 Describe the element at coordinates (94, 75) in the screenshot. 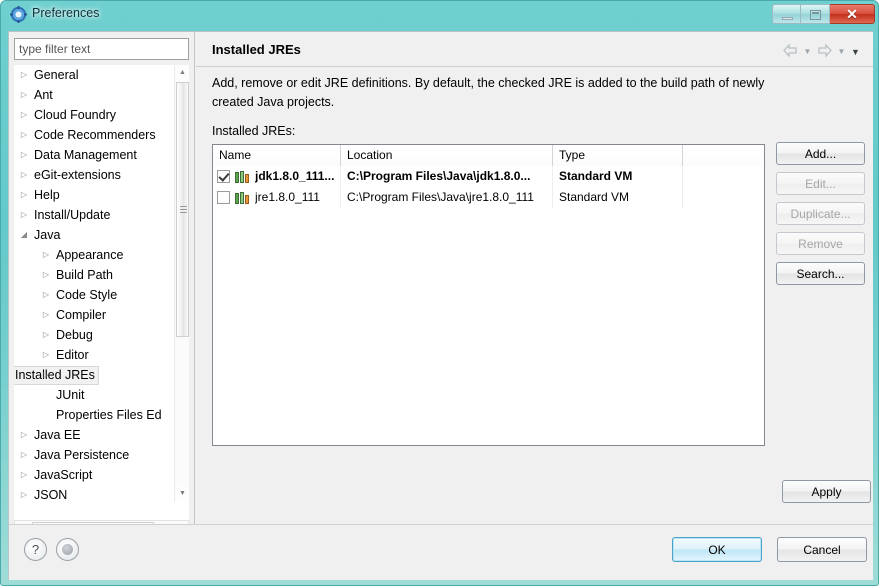

I see `sidebar-item-general: ▷ General` at that location.